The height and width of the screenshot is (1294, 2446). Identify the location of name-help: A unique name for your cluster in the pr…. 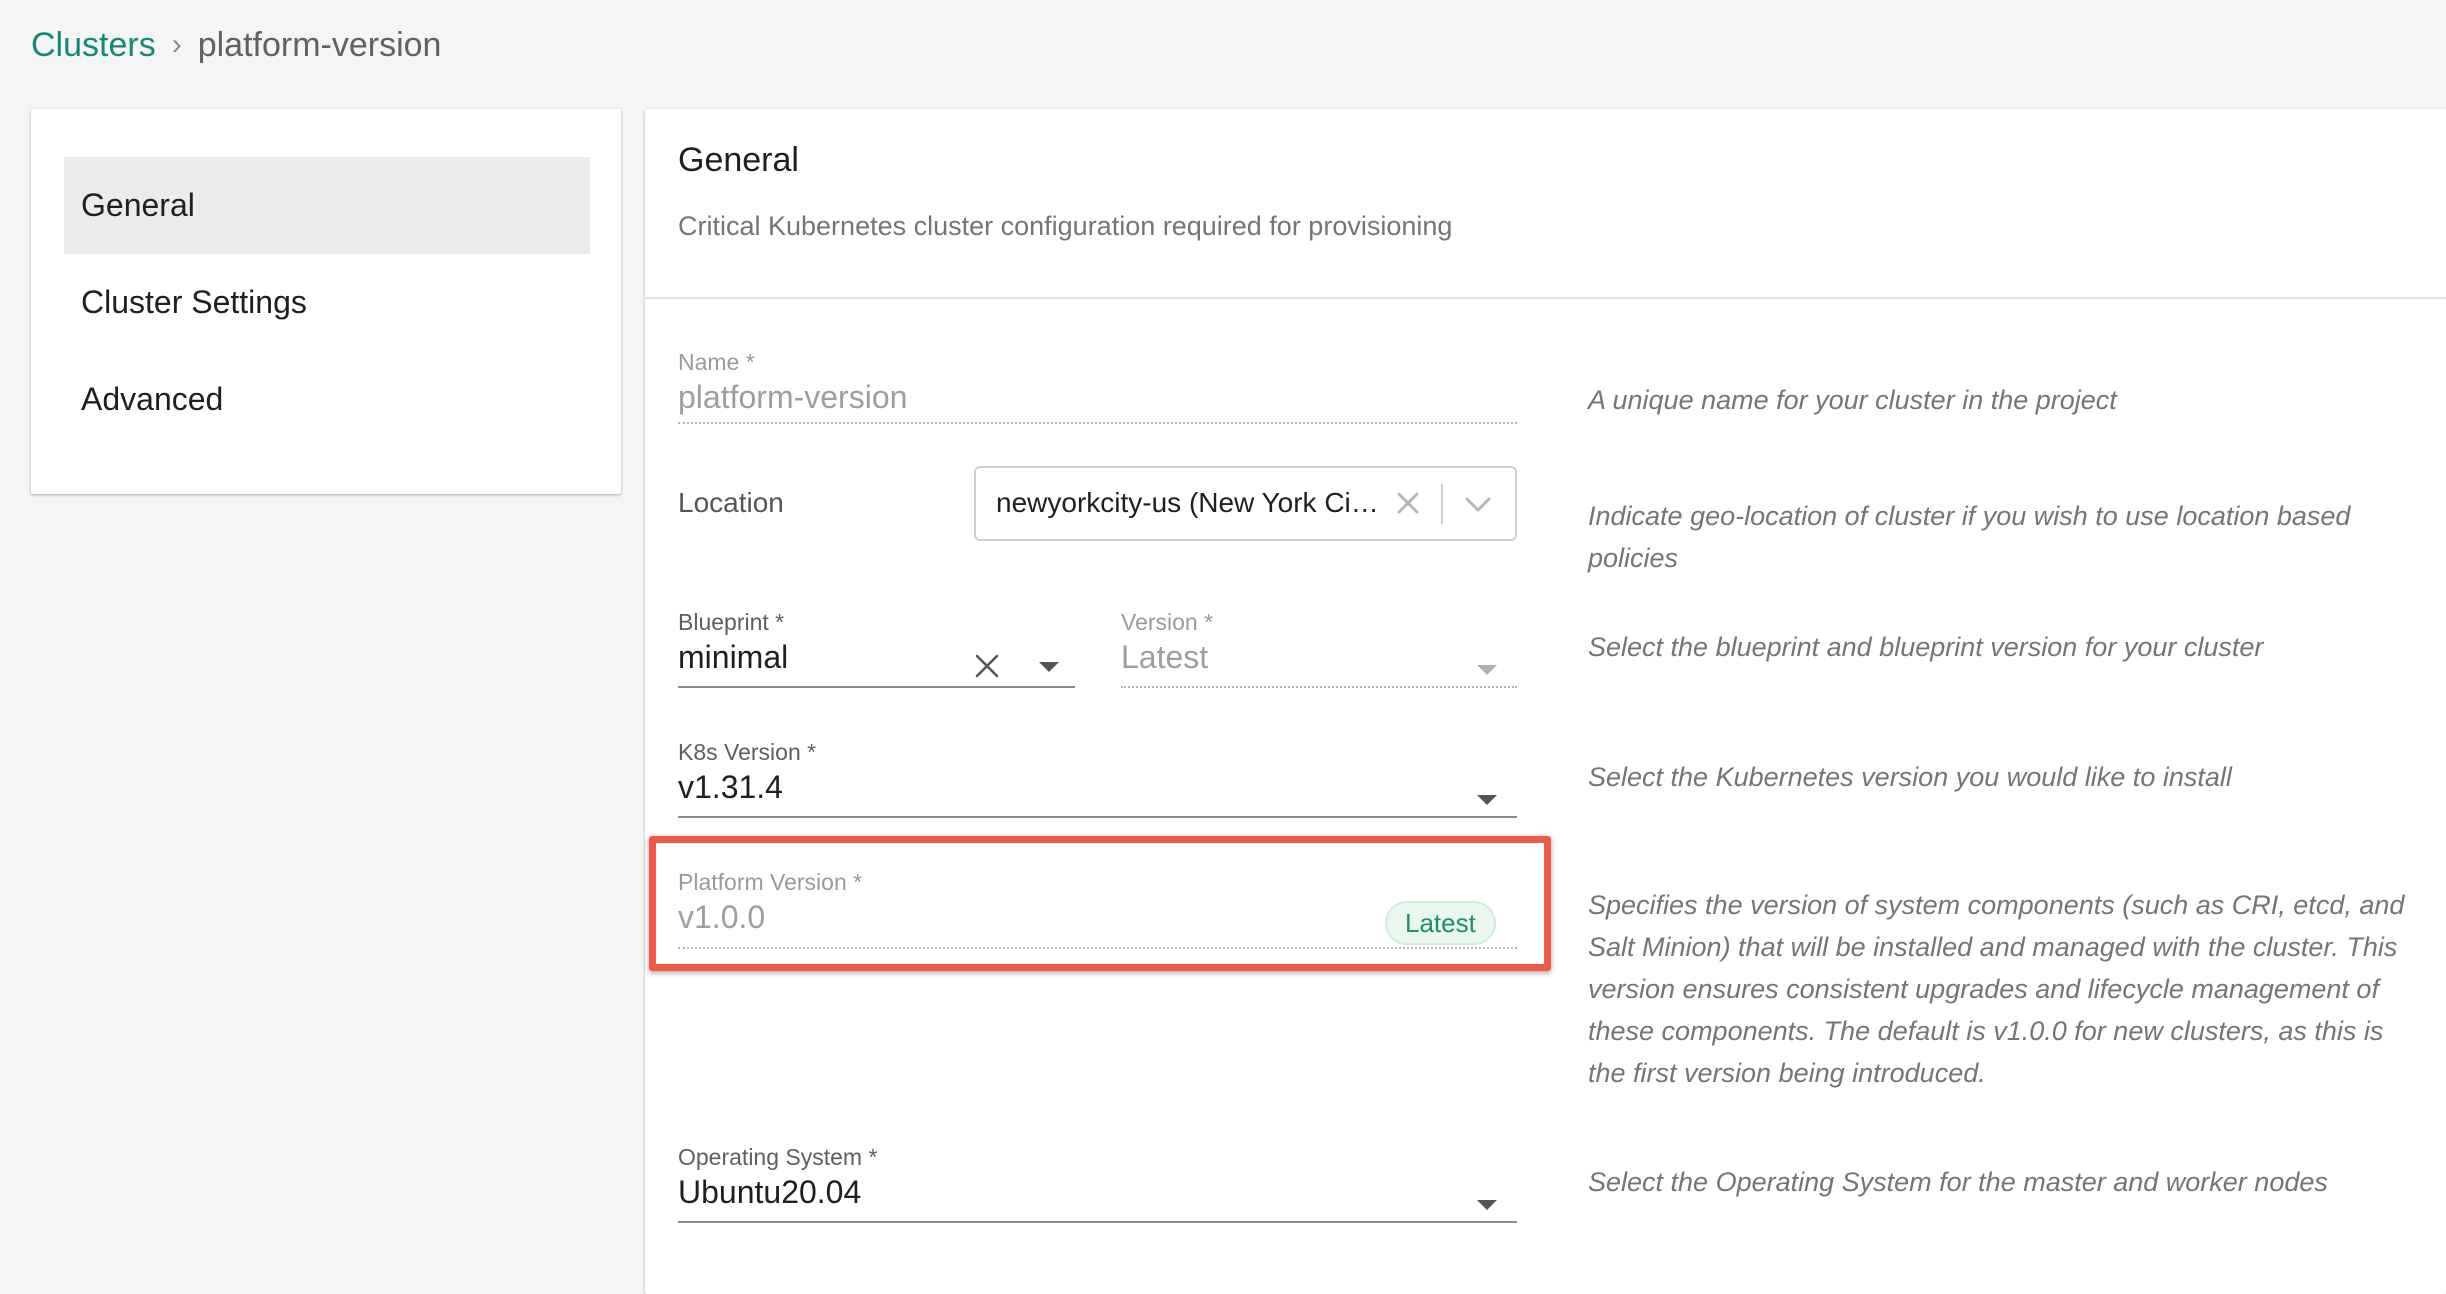
(1852, 400).